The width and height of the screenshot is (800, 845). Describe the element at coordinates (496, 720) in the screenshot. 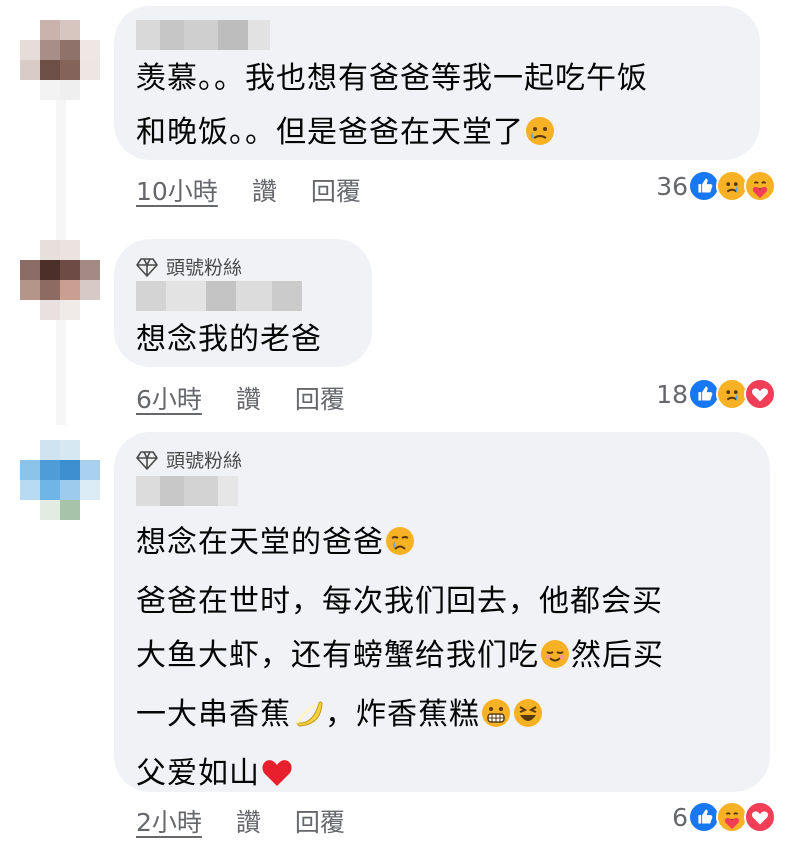

I see `grimacing-face-emoji` at that location.